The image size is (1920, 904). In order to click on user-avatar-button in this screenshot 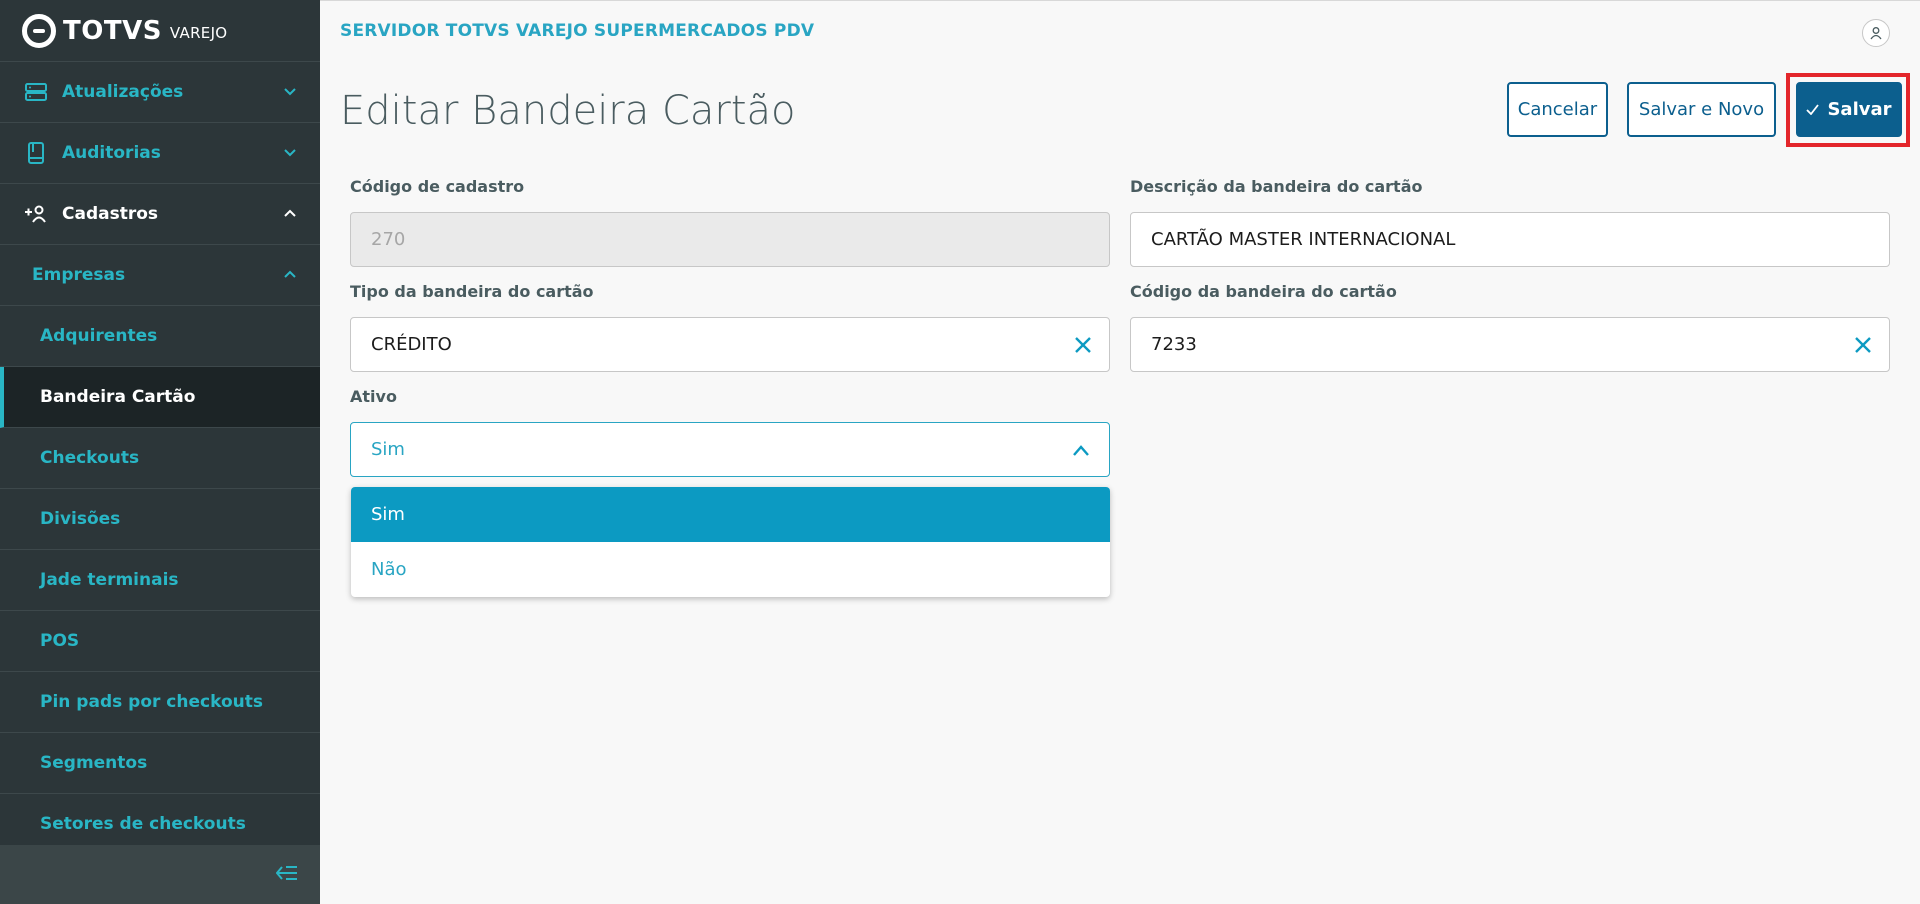, I will do `click(1876, 33)`.